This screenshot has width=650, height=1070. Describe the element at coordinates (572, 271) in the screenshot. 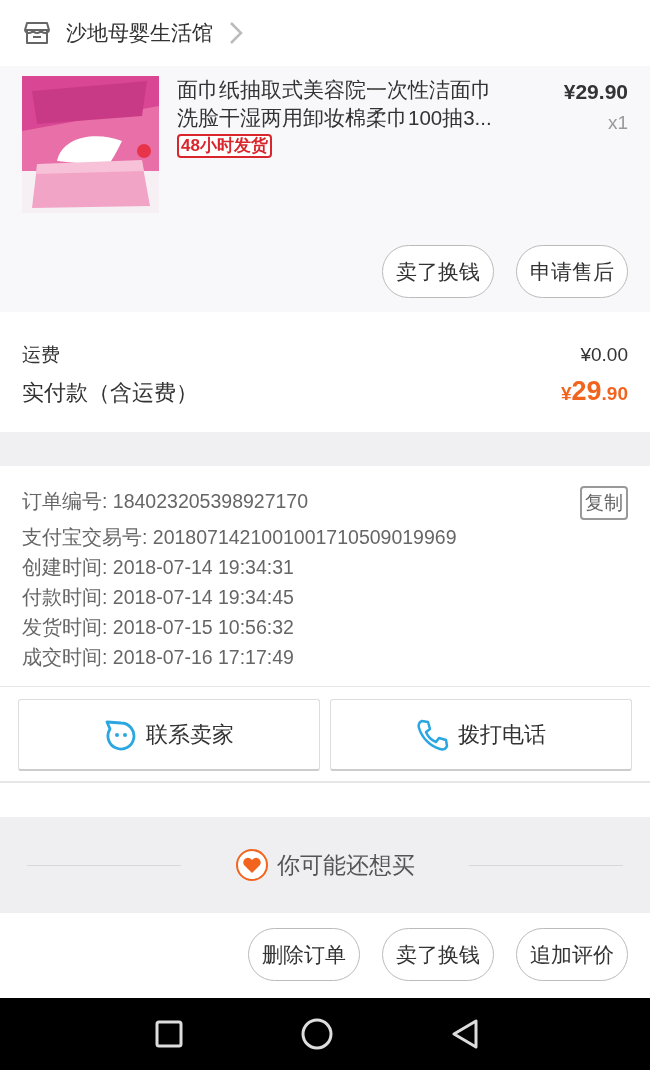

I see `action-button: 申请售后` at that location.